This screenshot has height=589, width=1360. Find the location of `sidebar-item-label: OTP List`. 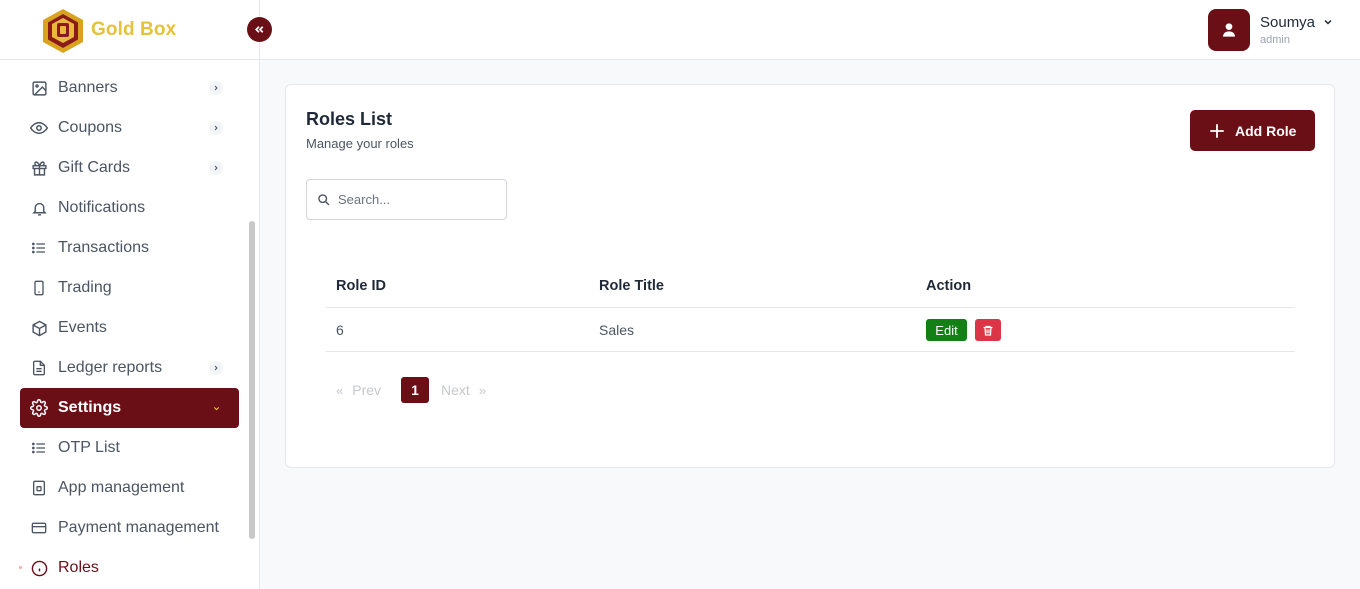

sidebar-item-label: OTP List is located at coordinates (89, 447).